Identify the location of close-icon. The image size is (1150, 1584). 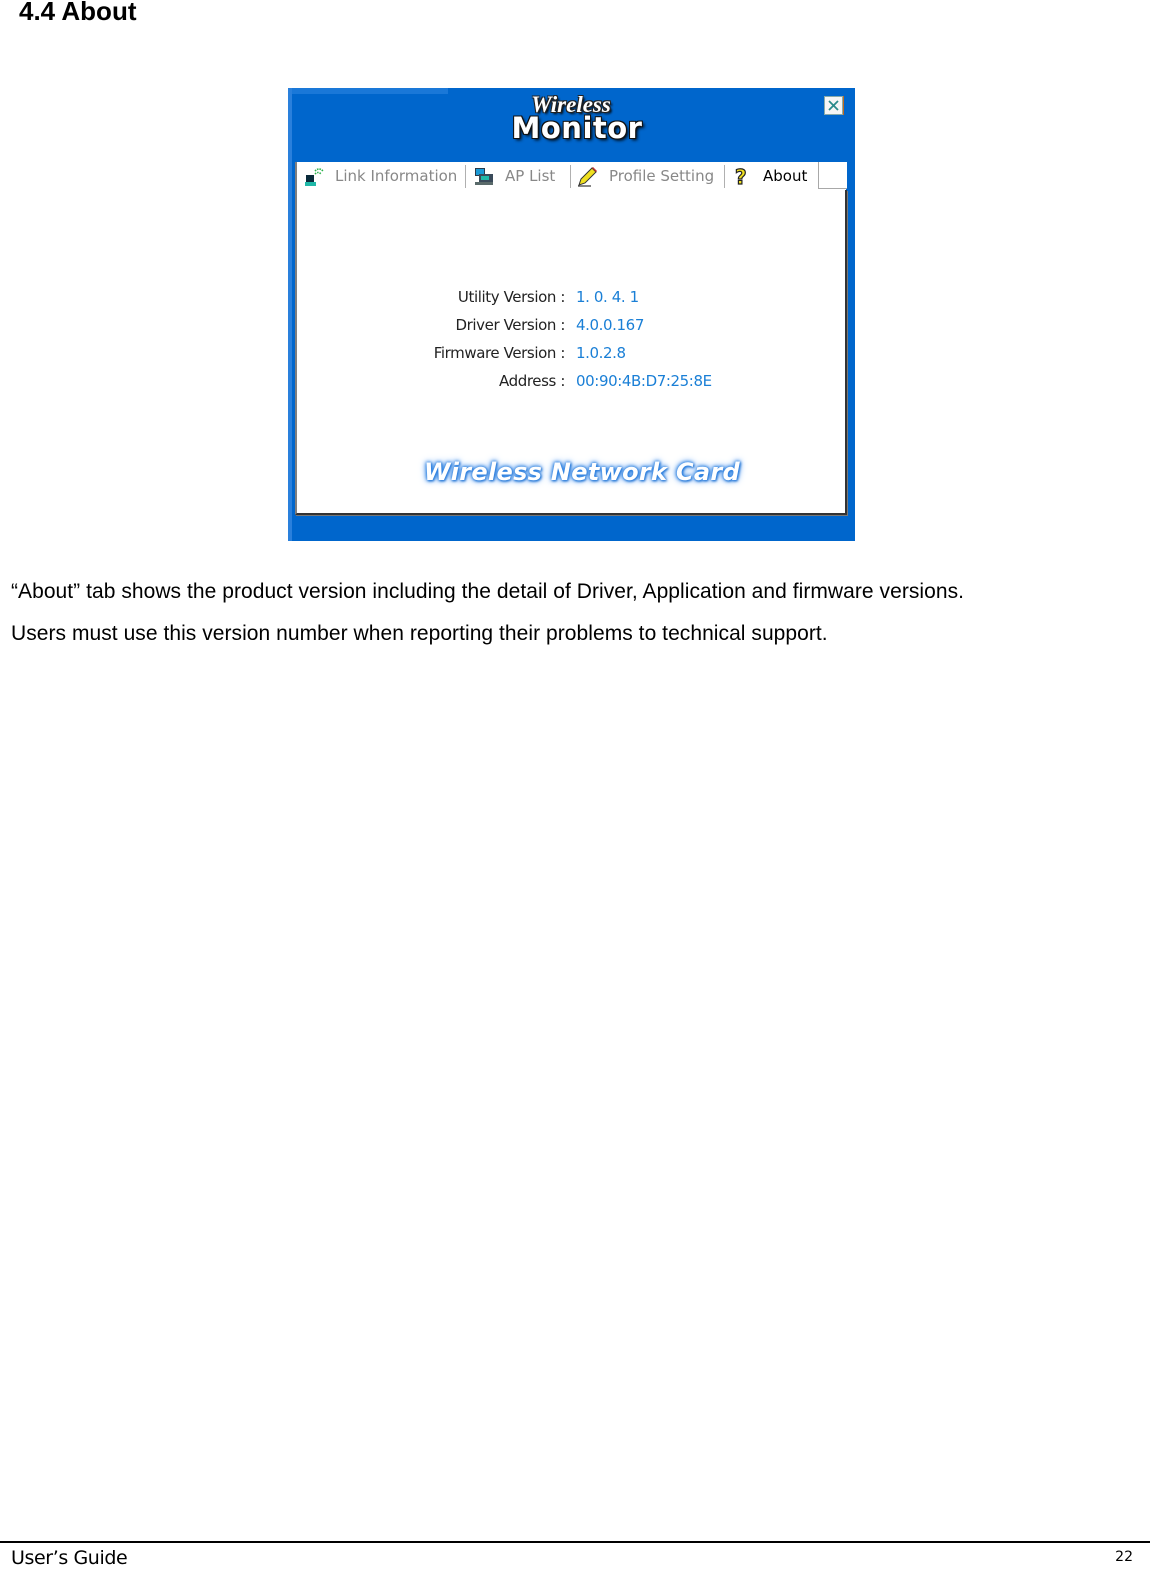
(833, 105).